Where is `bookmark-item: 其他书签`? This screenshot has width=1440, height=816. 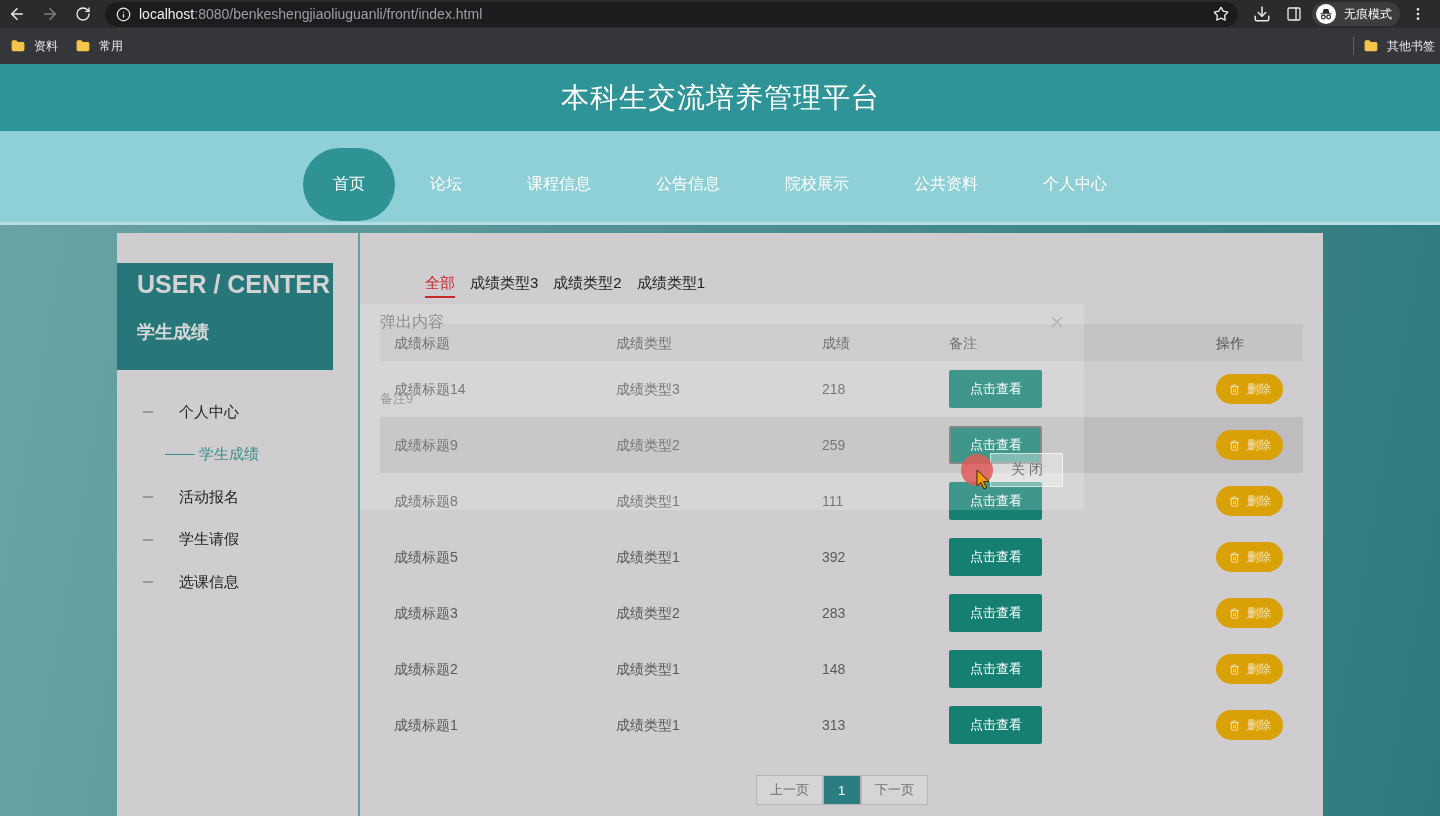
bookmark-item: 其他书签 is located at coordinates (1399, 46).